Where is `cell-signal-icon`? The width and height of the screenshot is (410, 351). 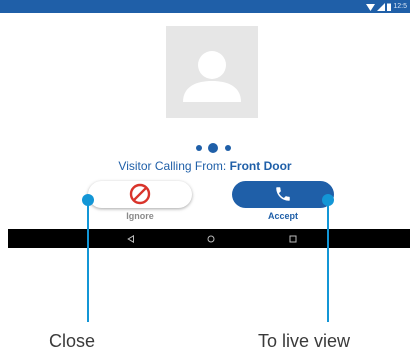
cell-signal-icon is located at coordinates (381, 6).